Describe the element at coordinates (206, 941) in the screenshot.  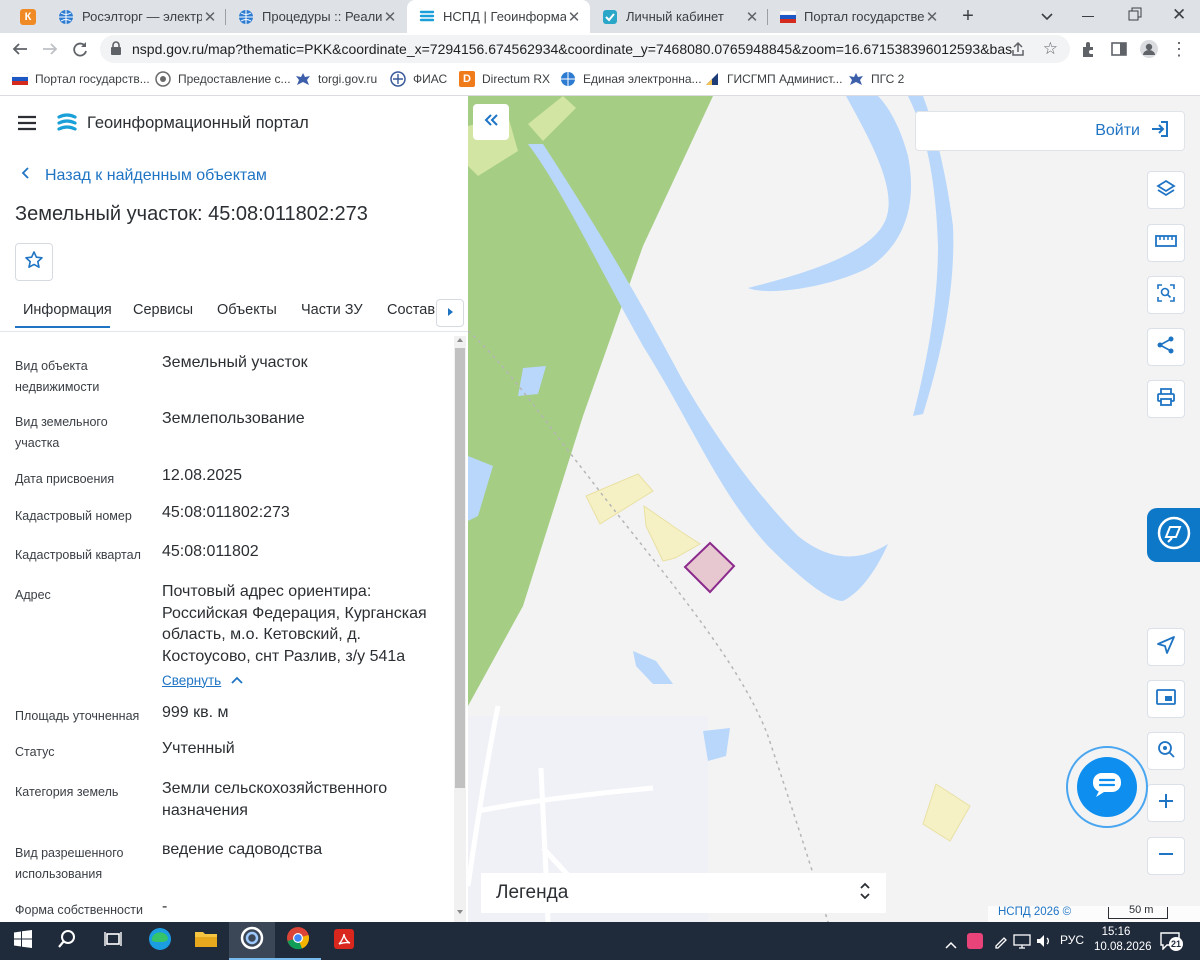
I see `explorer-app` at that location.